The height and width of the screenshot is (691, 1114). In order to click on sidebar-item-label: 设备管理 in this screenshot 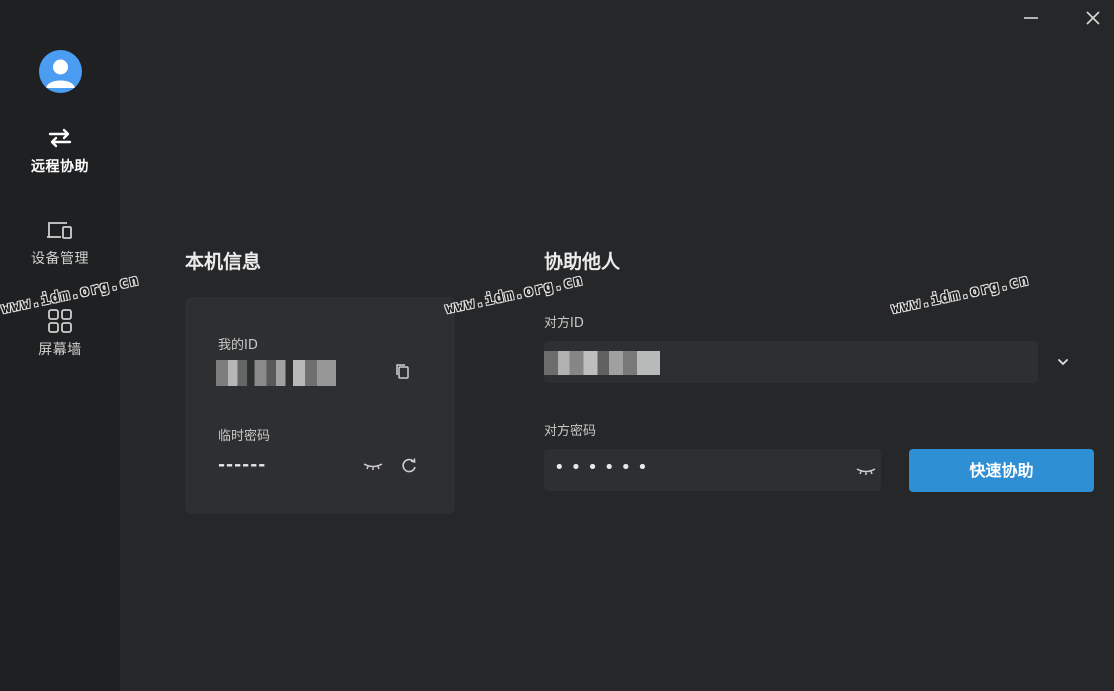, I will do `click(60, 259)`.